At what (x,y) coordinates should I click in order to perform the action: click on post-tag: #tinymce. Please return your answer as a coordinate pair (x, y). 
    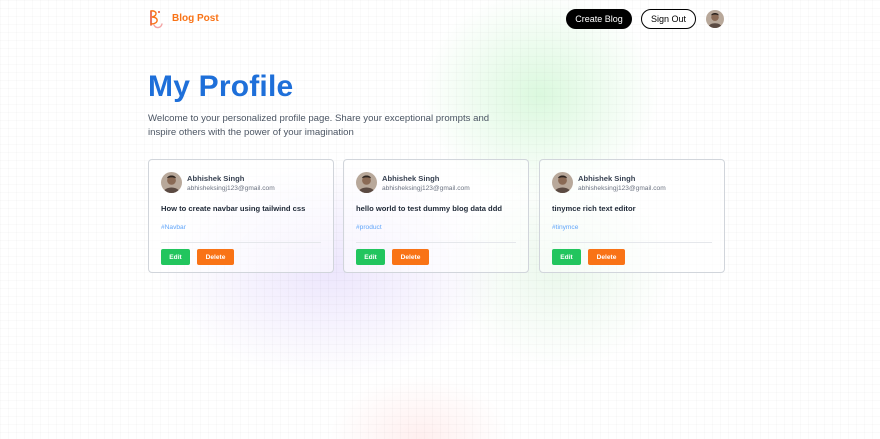
    Looking at the image, I should click on (565, 227).